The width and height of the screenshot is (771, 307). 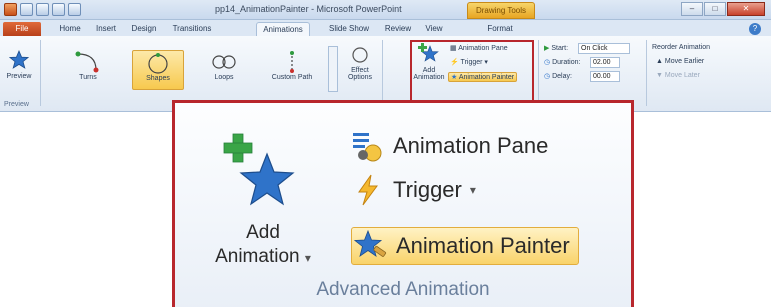 I want to click on powerpoint-logo-icon, so click(x=10, y=9).